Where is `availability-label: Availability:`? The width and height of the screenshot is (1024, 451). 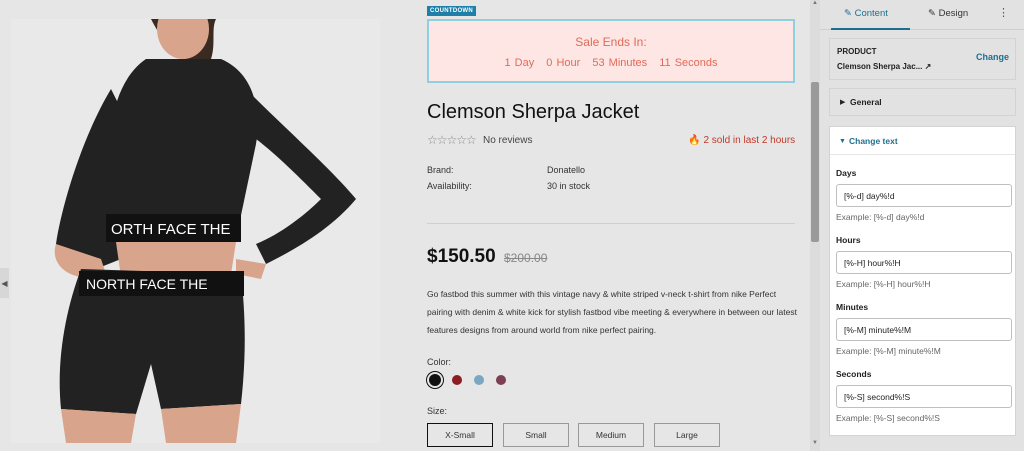
availability-label: Availability: is located at coordinates (449, 186).